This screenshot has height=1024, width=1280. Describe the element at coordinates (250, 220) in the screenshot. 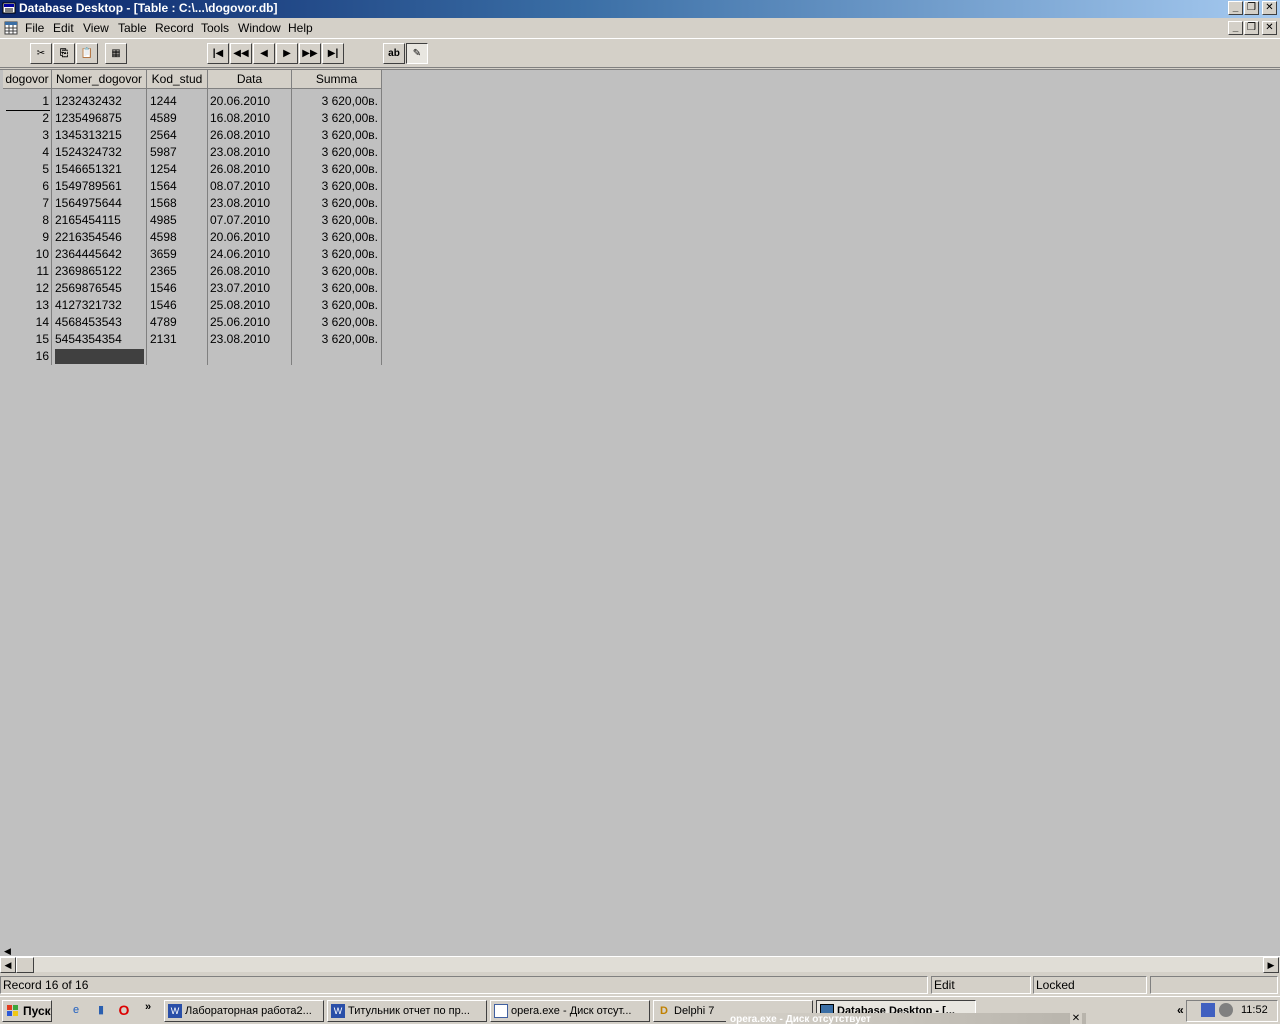

I see `cell-data: 07.07.2010` at that location.